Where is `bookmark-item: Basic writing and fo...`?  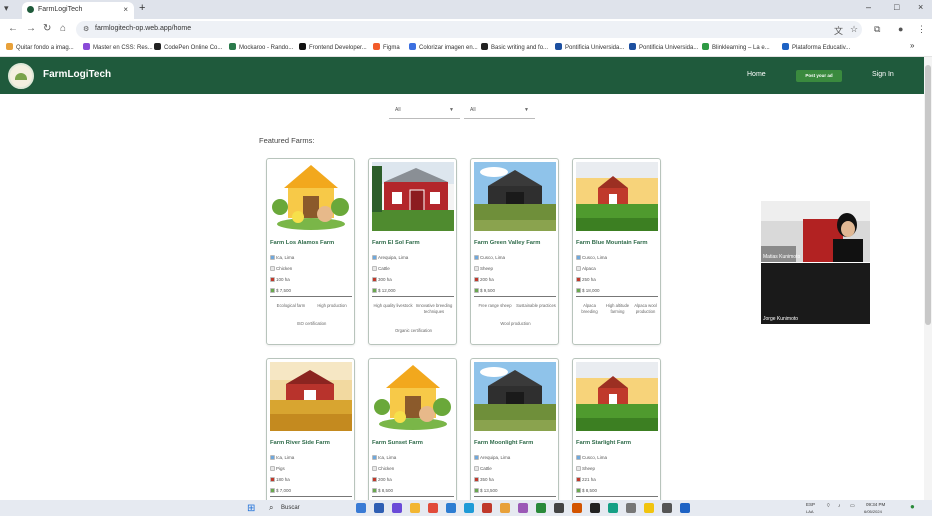
bookmark-item: Basic writing and fo... is located at coordinates (514, 47).